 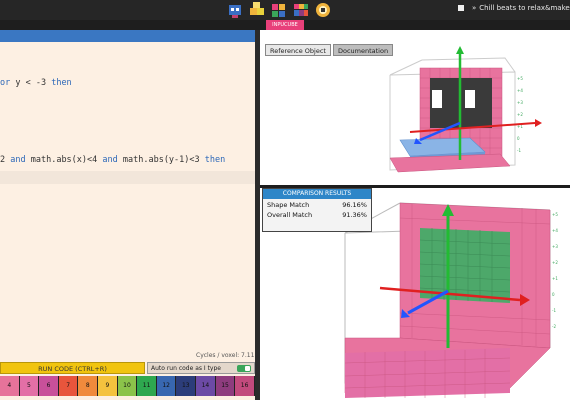 I want to click on top-icon-bar, so click(x=279, y=10).